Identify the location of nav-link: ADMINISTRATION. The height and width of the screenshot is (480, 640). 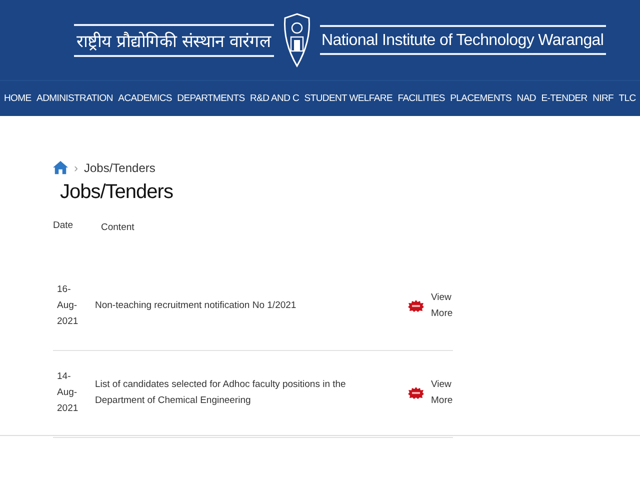
(74, 98).